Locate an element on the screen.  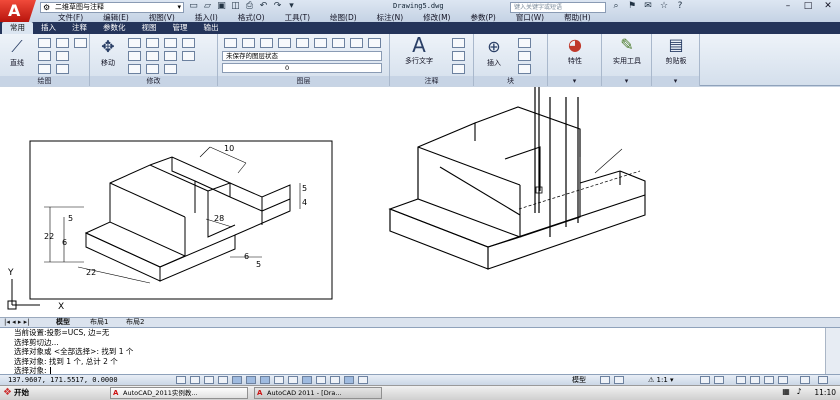
hardware-acceleration-icon is located at coordinates (769, 380).